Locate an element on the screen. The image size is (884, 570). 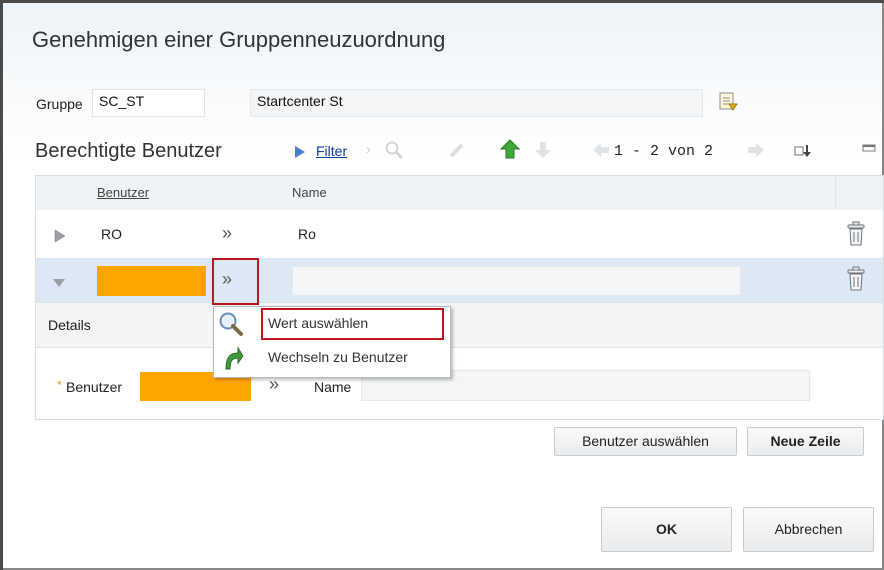
filter-toggle-icon is located at coordinates (300, 152).